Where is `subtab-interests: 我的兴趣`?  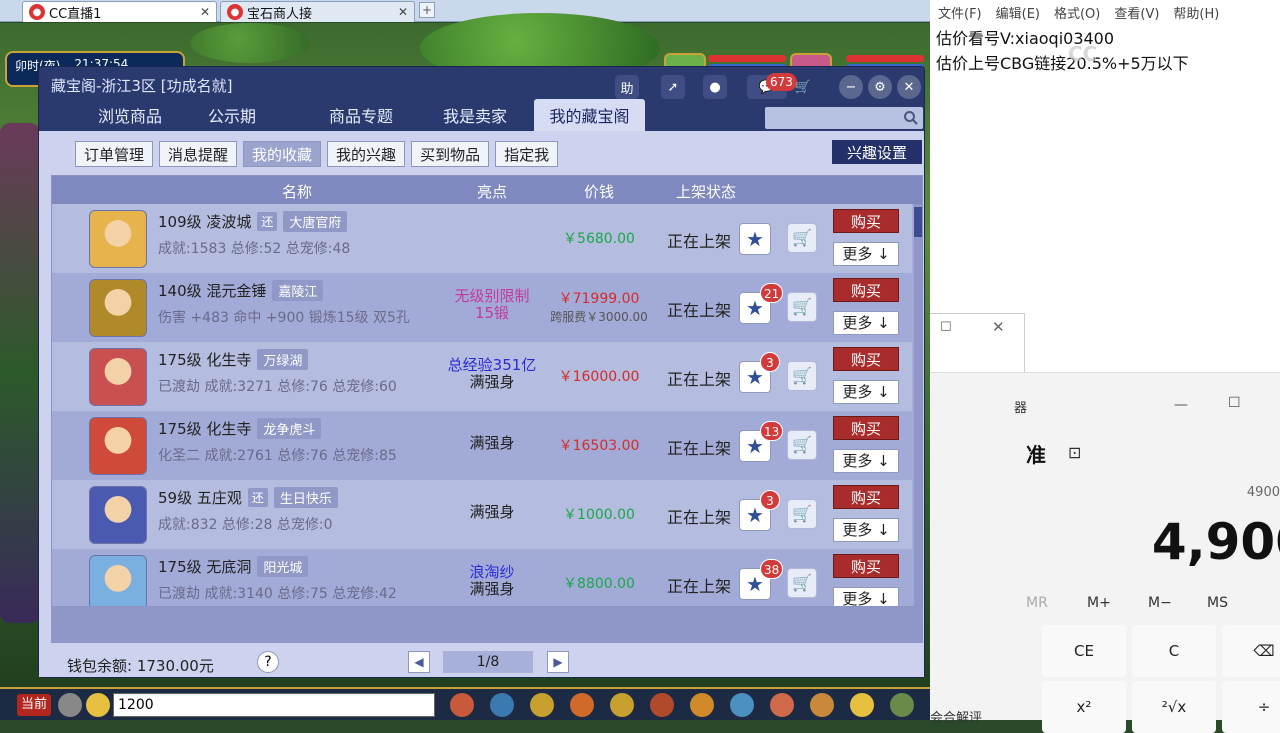
subtab-interests: 我的兴趣 is located at coordinates (366, 154).